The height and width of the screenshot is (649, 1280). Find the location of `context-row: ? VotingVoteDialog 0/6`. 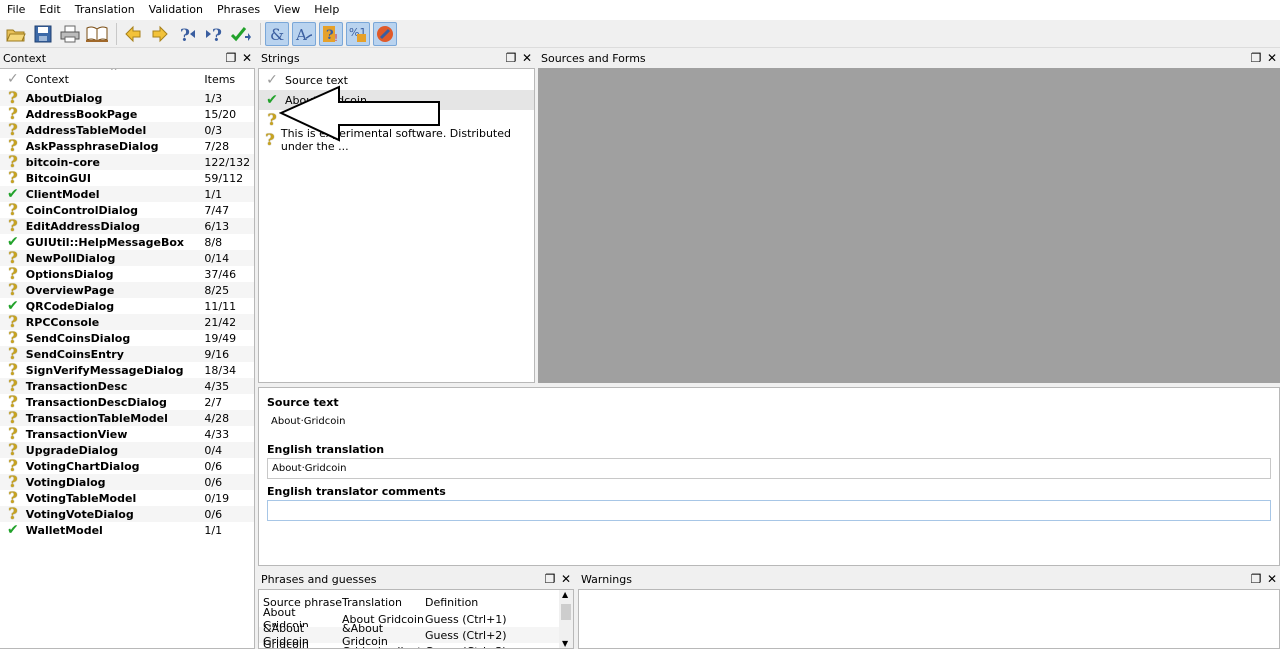

context-row: ? VotingVoteDialog 0/6 is located at coordinates (127, 514).